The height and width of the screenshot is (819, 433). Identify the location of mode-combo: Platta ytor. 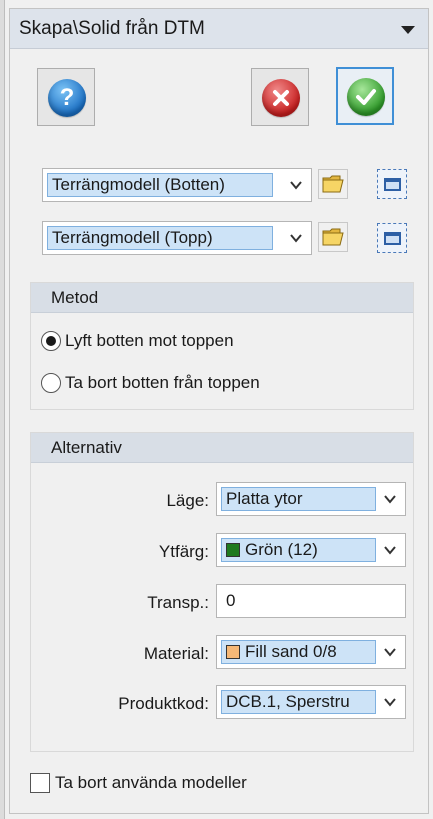
(311, 499).